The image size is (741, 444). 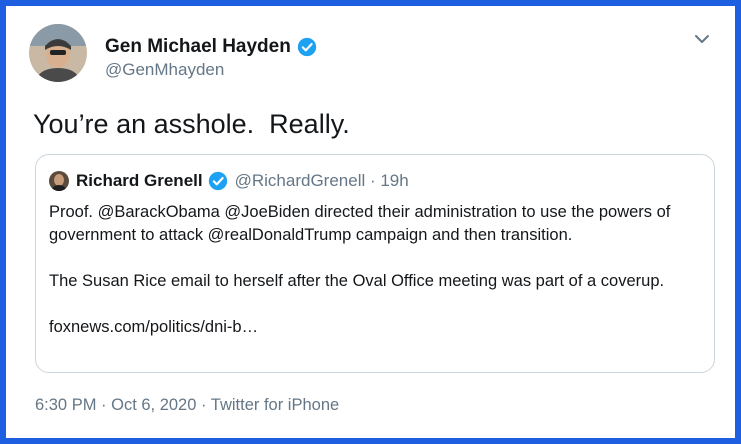 What do you see at coordinates (702, 39) in the screenshot?
I see `chevron-down-icon` at bounding box center [702, 39].